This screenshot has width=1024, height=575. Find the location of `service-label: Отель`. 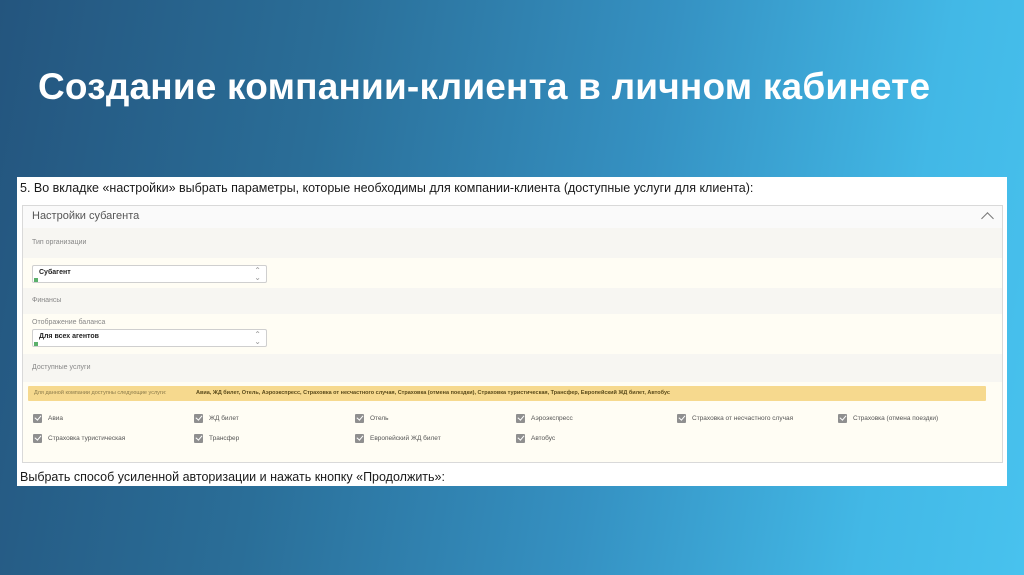

service-label: Отель is located at coordinates (379, 418).